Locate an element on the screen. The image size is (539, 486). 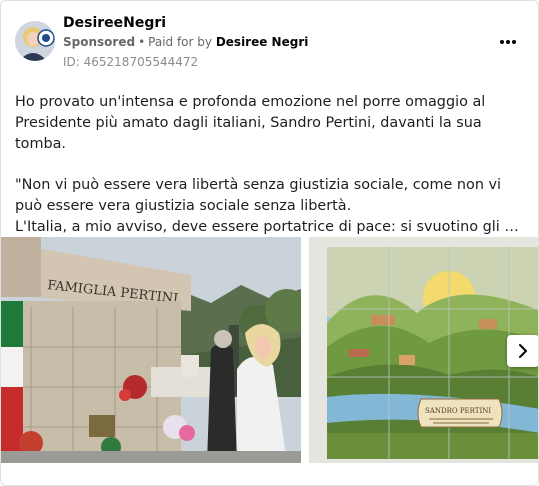
chevron-right-icon is located at coordinates (523, 351).